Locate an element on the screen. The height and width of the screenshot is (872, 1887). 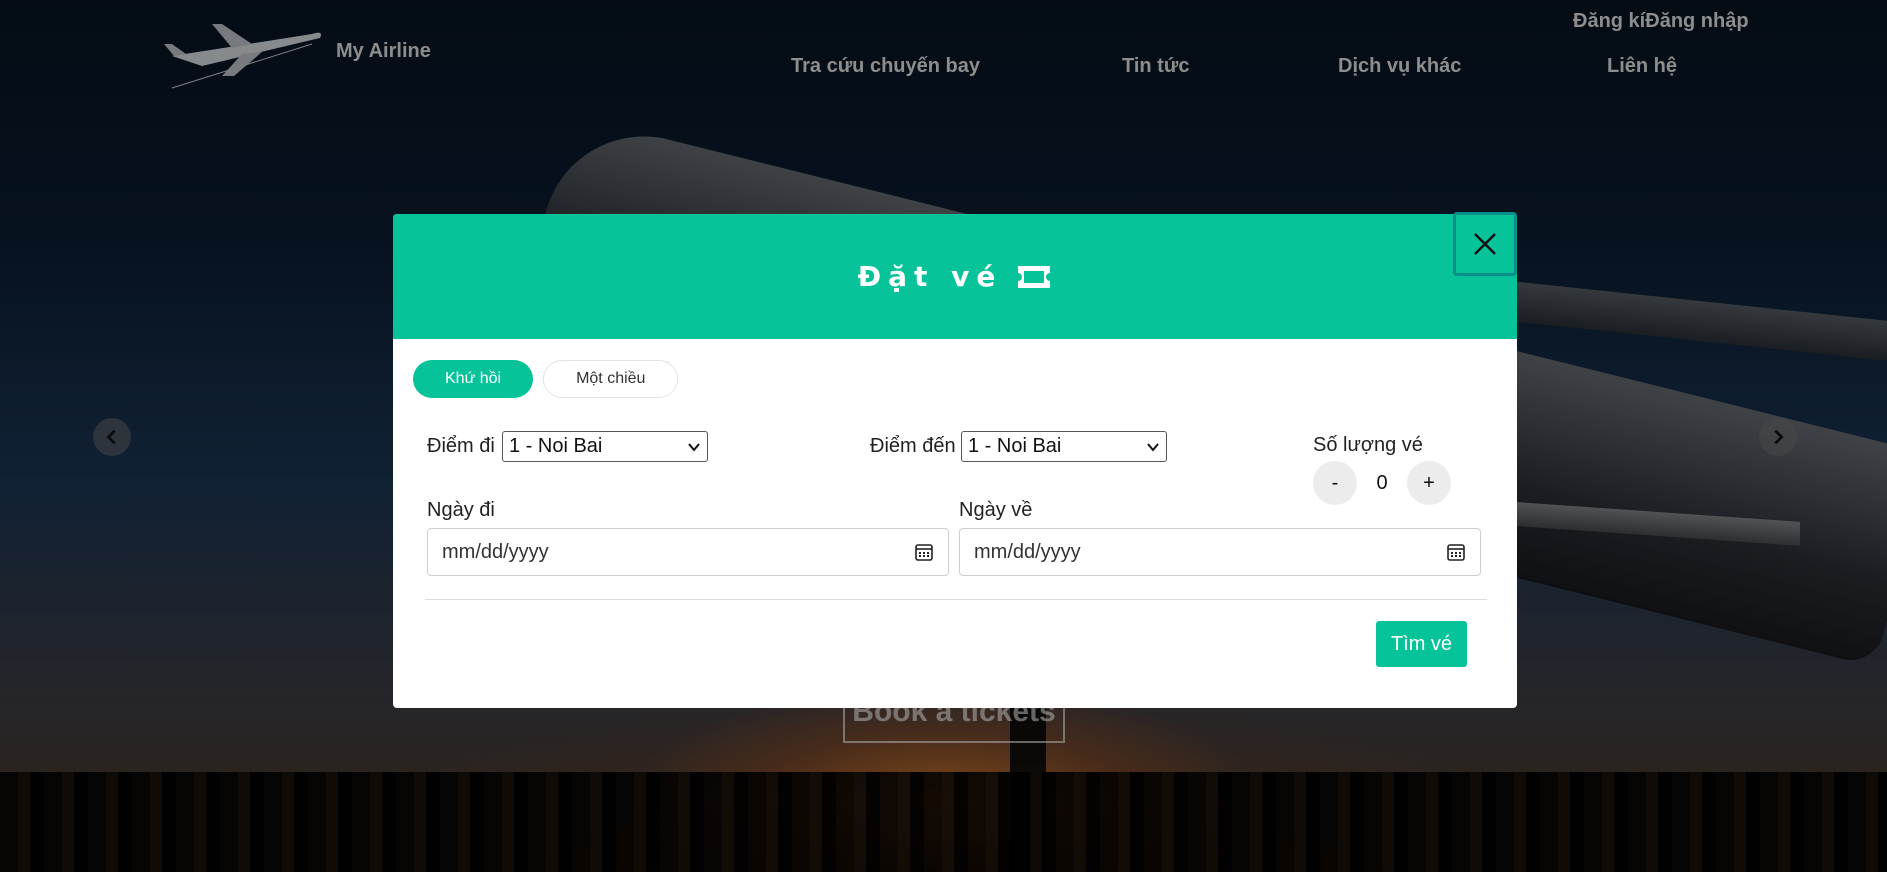
return-date-placeholder: mm/dd/yyyy is located at coordinates (1027, 551).